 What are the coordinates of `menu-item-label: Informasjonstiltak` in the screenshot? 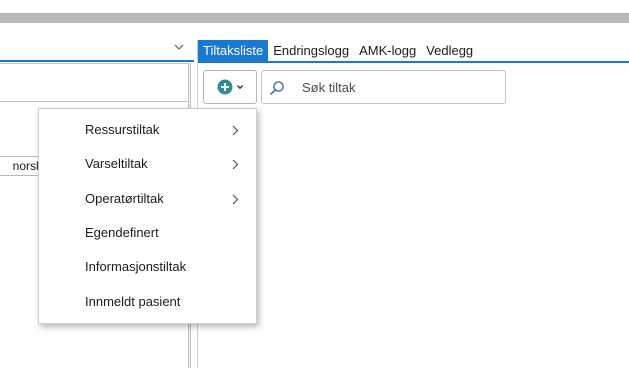 It's located at (136, 266).